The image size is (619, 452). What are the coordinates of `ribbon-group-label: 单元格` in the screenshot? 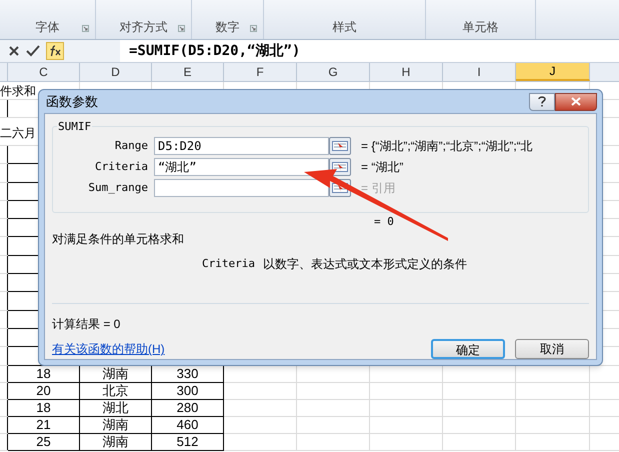 It's located at (480, 27).